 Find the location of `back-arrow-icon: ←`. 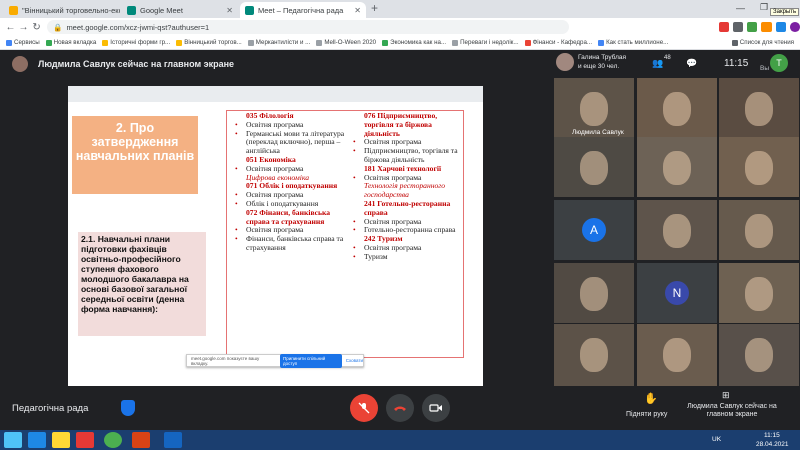

back-arrow-icon: ← is located at coordinates (10, 27).